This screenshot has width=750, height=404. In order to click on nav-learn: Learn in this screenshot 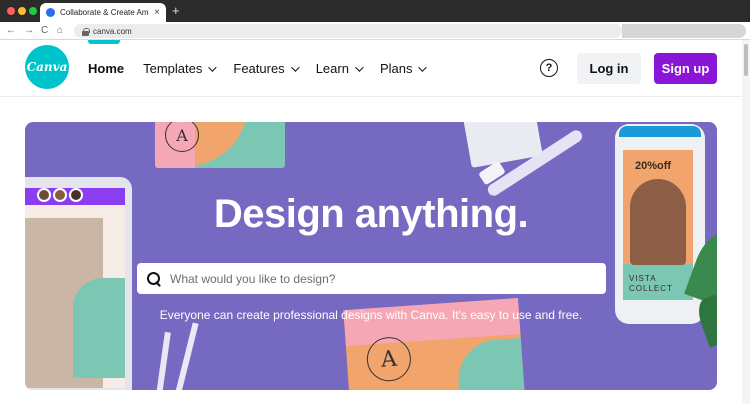, I will do `click(339, 68)`.